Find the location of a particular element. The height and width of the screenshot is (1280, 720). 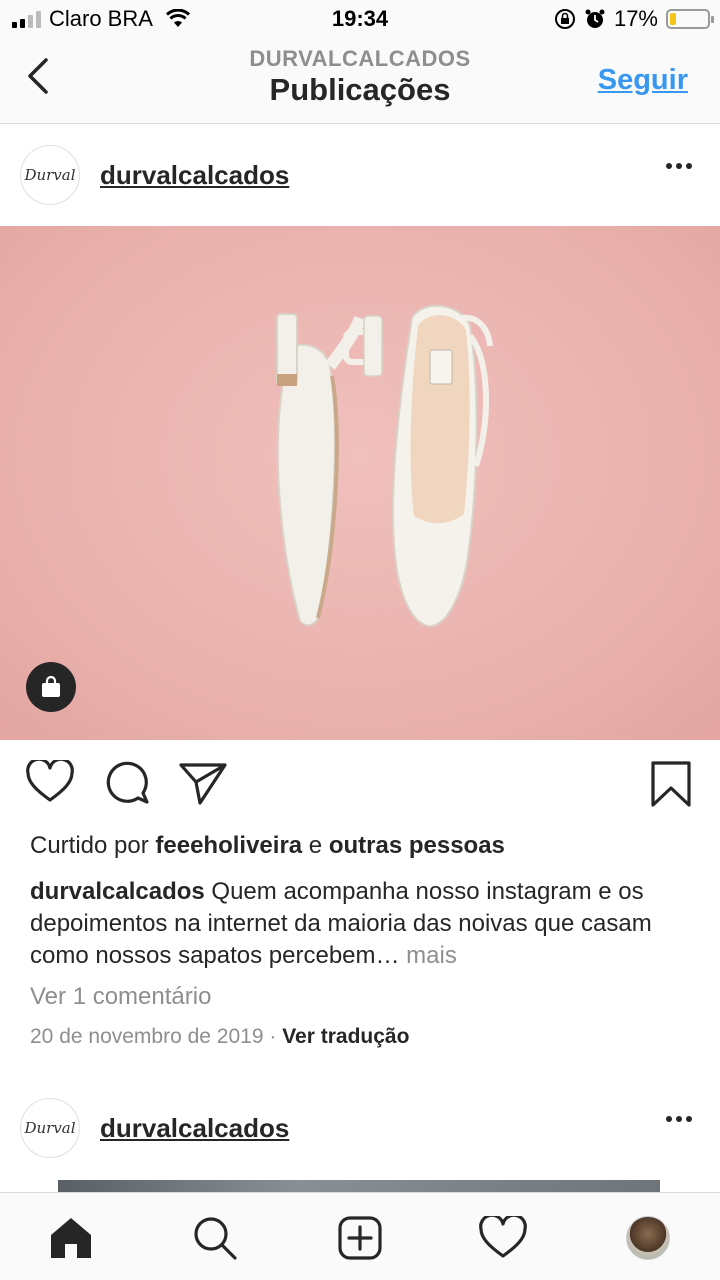

shop-button is located at coordinates (51, 687).